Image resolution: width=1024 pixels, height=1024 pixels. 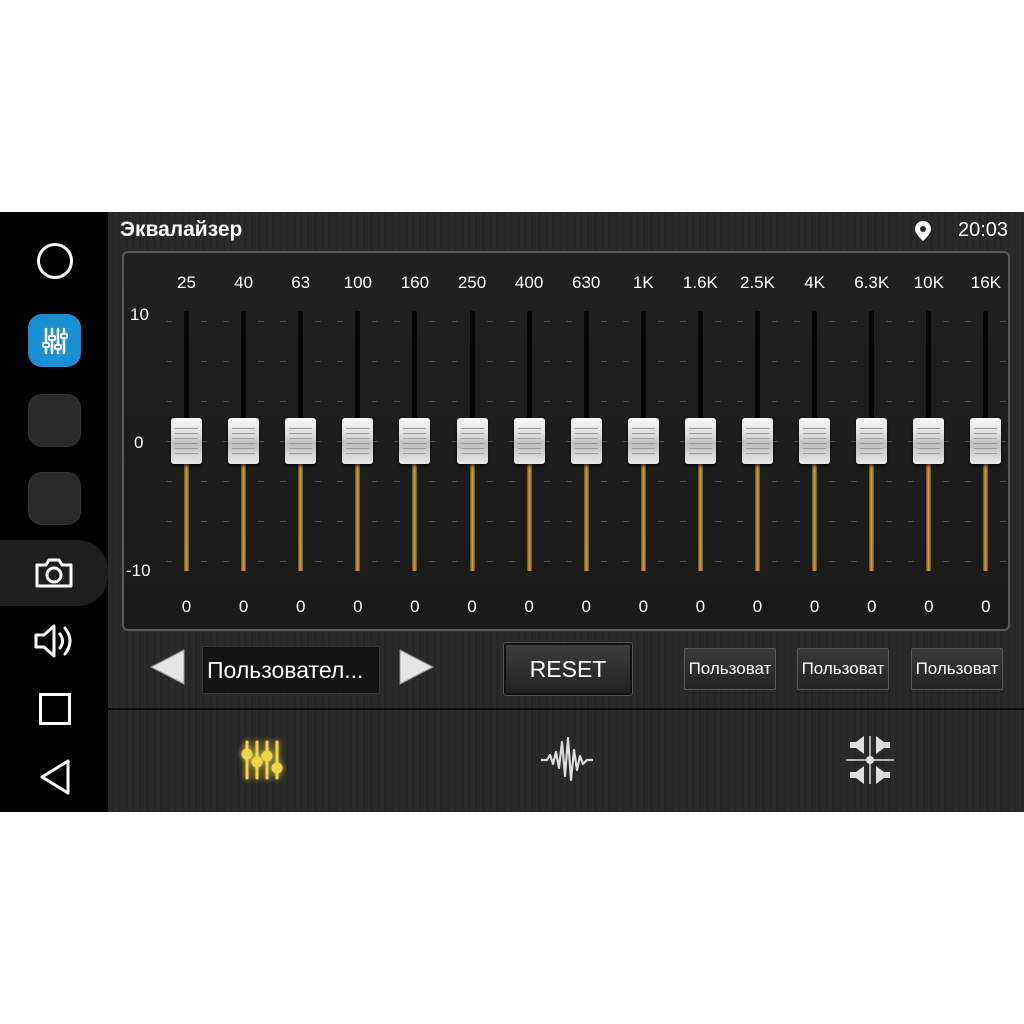 I want to click on tab-sound-effects, so click(x=567, y=760).